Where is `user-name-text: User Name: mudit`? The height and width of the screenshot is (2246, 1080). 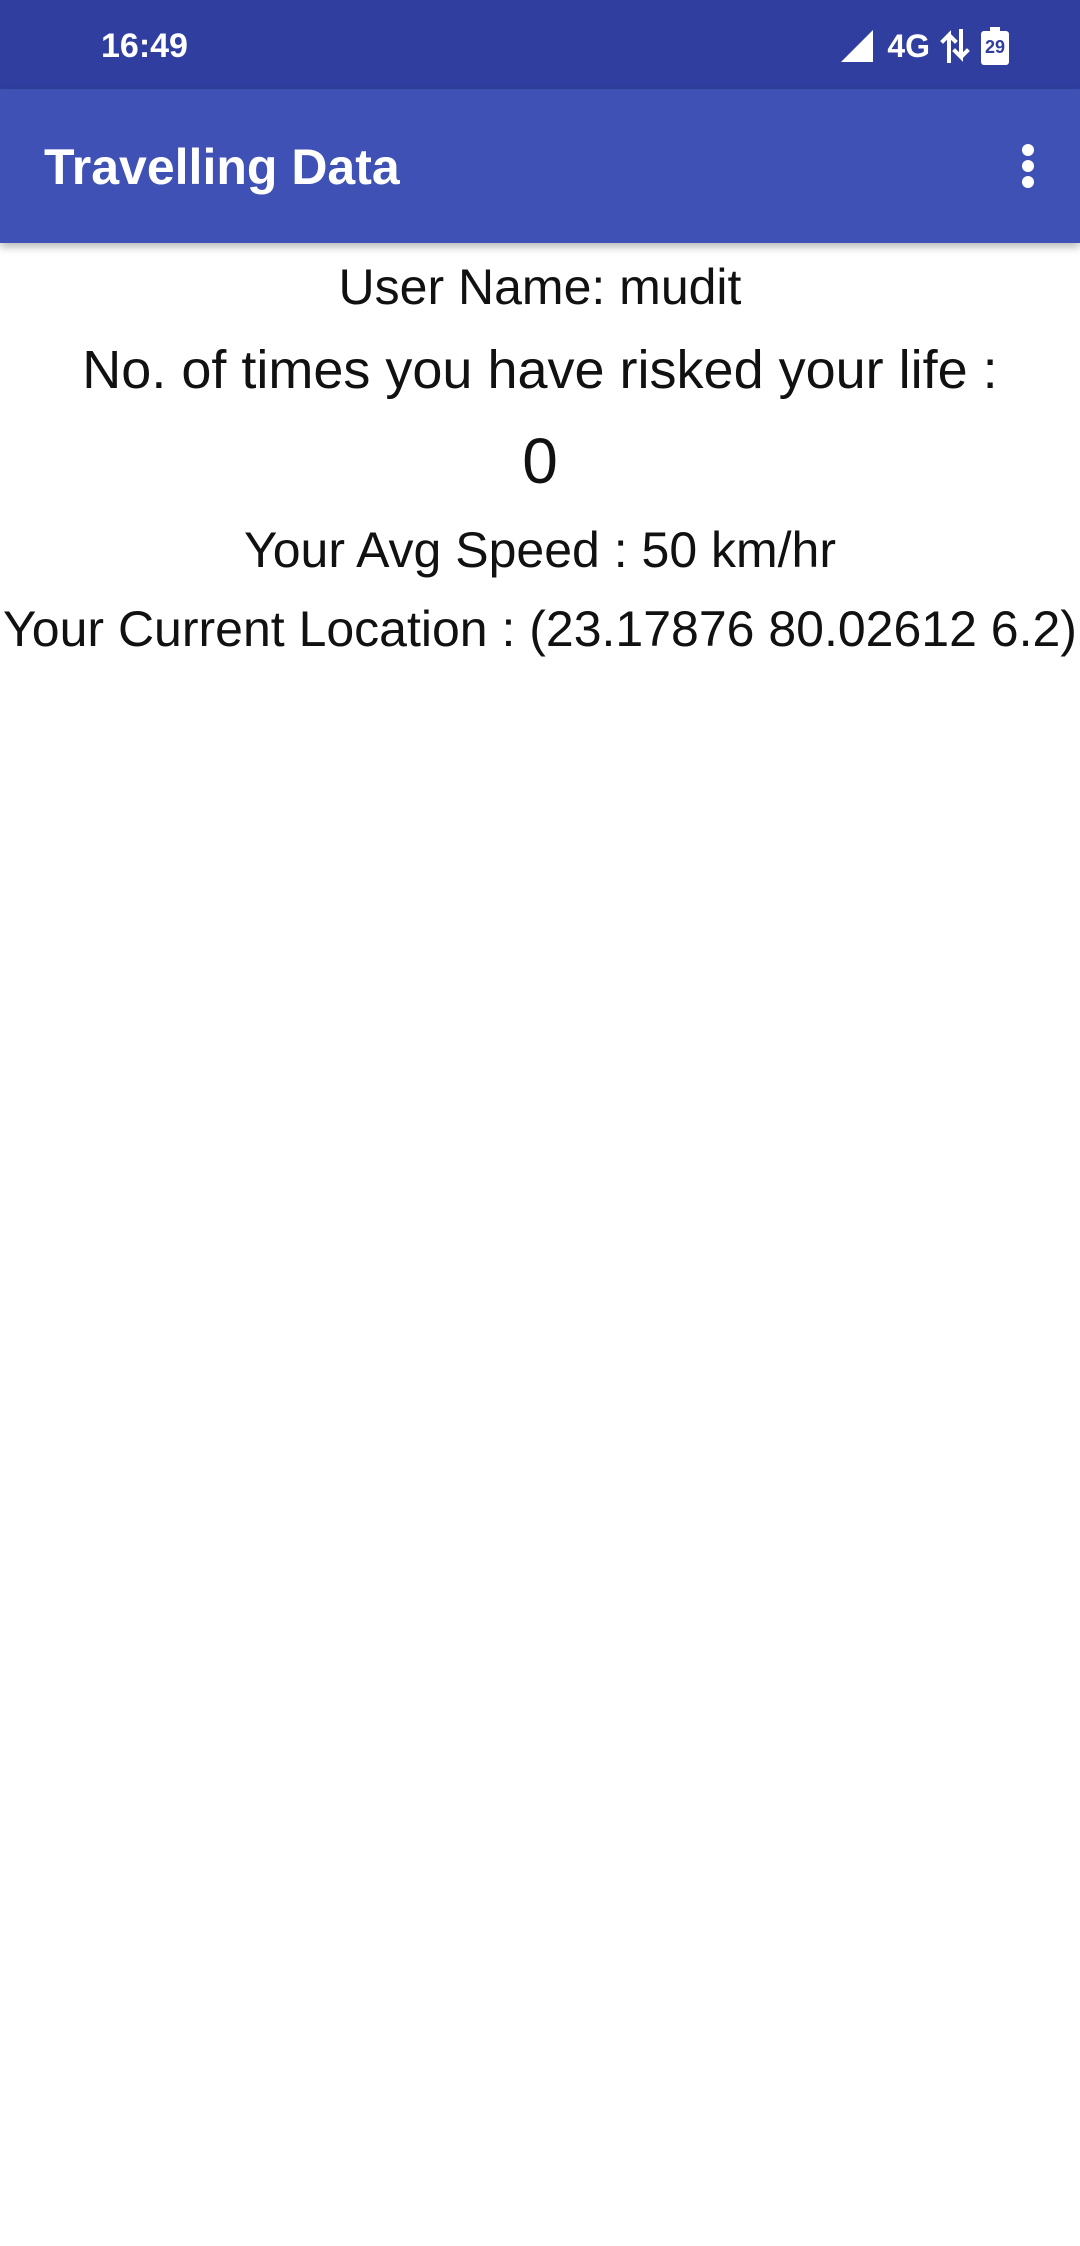
user-name-text: User Name: mudit is located at coordinates (540, 287).